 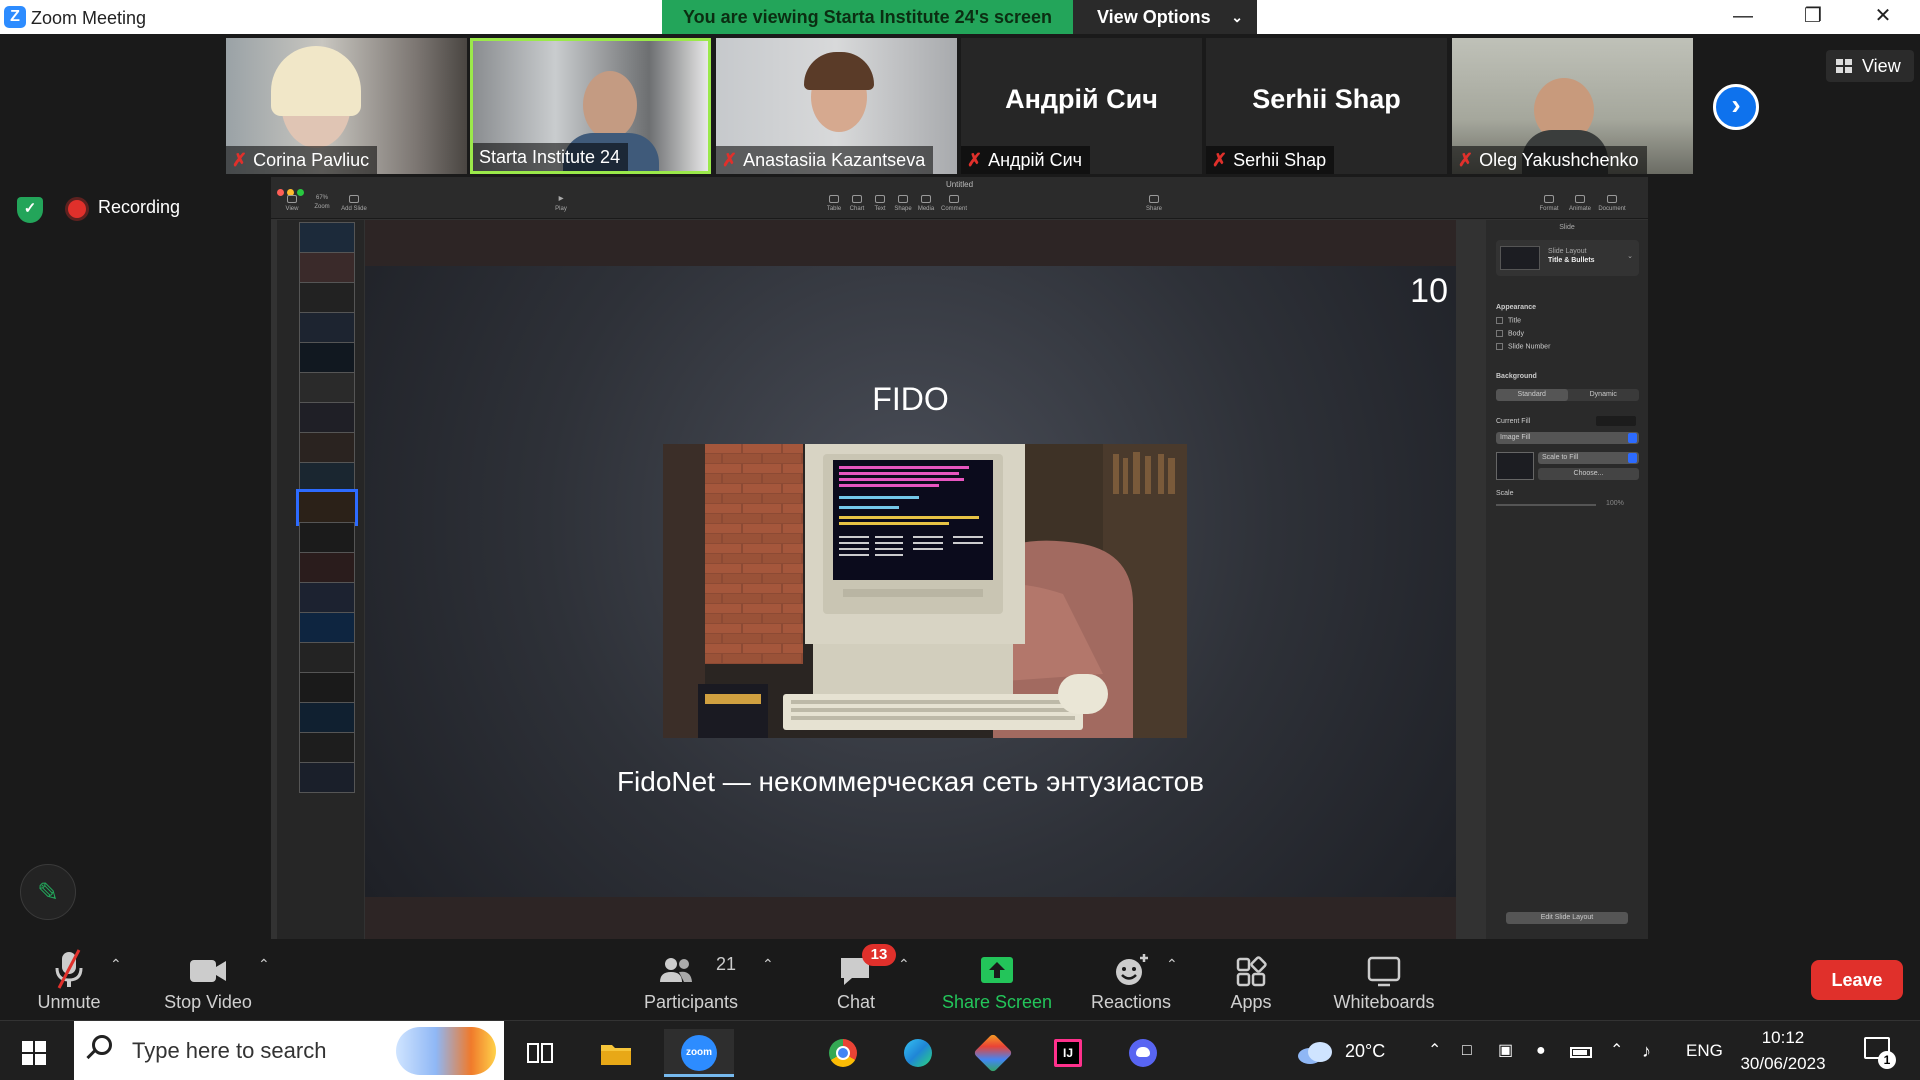 I want to click on video-options-caret-icon: ⌃, so click(x=264, y=964).